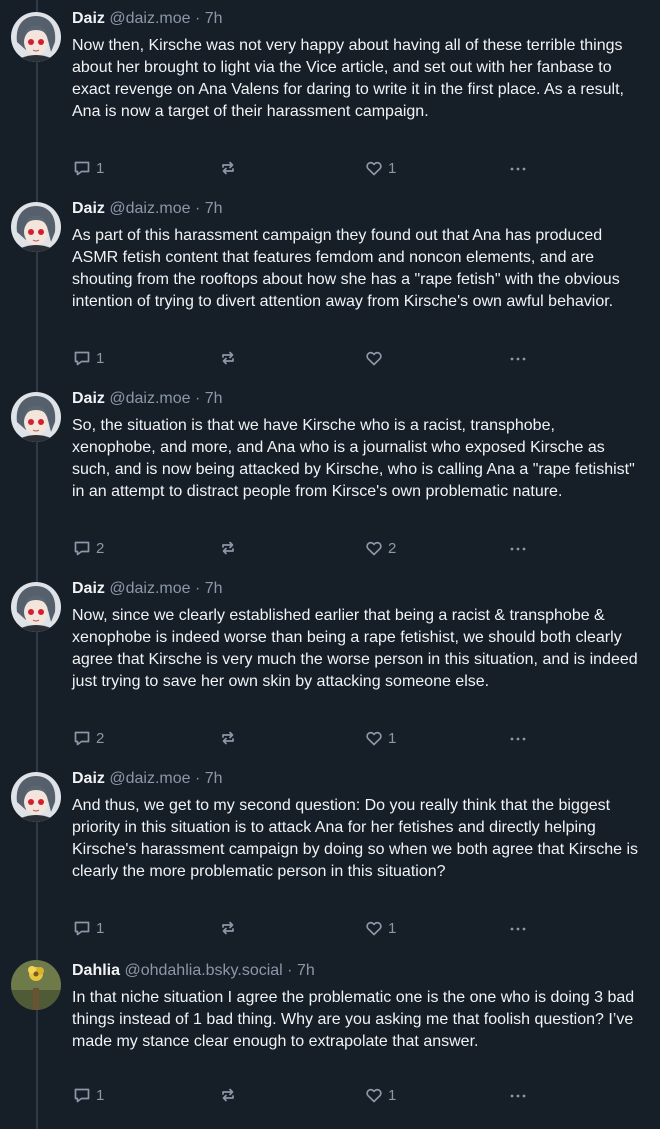 The width and height of the screenshot is (660, 1129). What do you see at coordinates (203, 970) in the screenshot?
I see `author-handle: @ohdahlia.bsky.social` at bounding box center [203, 970].